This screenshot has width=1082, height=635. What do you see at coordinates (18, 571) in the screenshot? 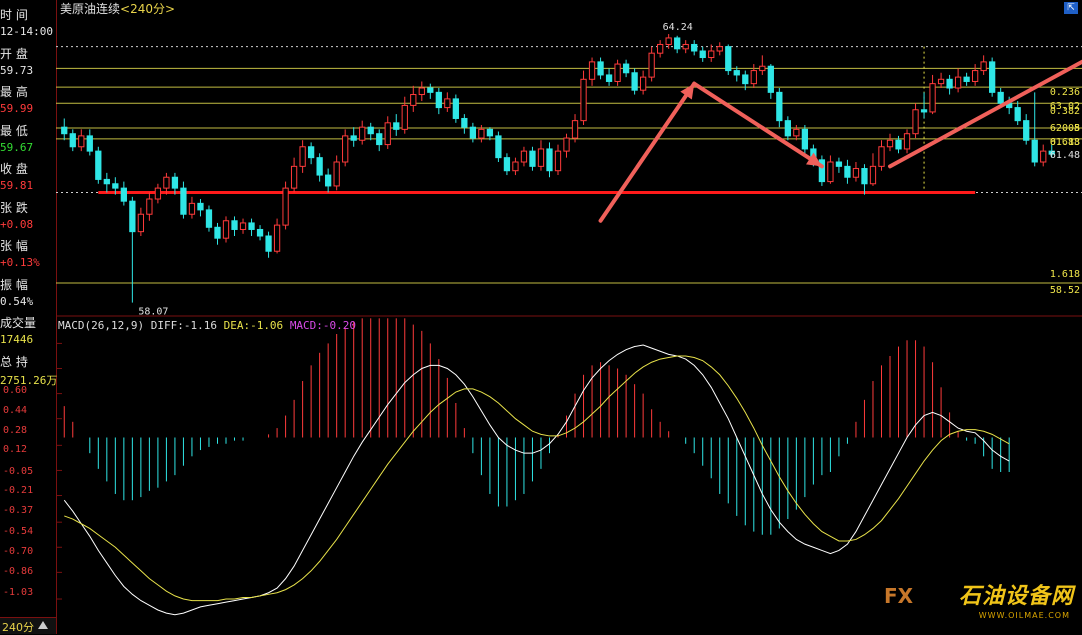
I see `macd-axis-tick: -0.86` at bounding box center [18, 571].